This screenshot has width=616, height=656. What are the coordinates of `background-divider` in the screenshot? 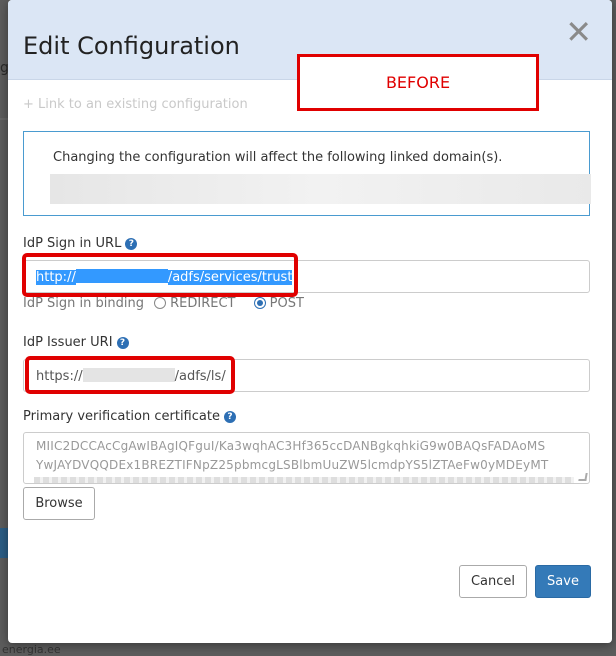 It's located at (4, 119).